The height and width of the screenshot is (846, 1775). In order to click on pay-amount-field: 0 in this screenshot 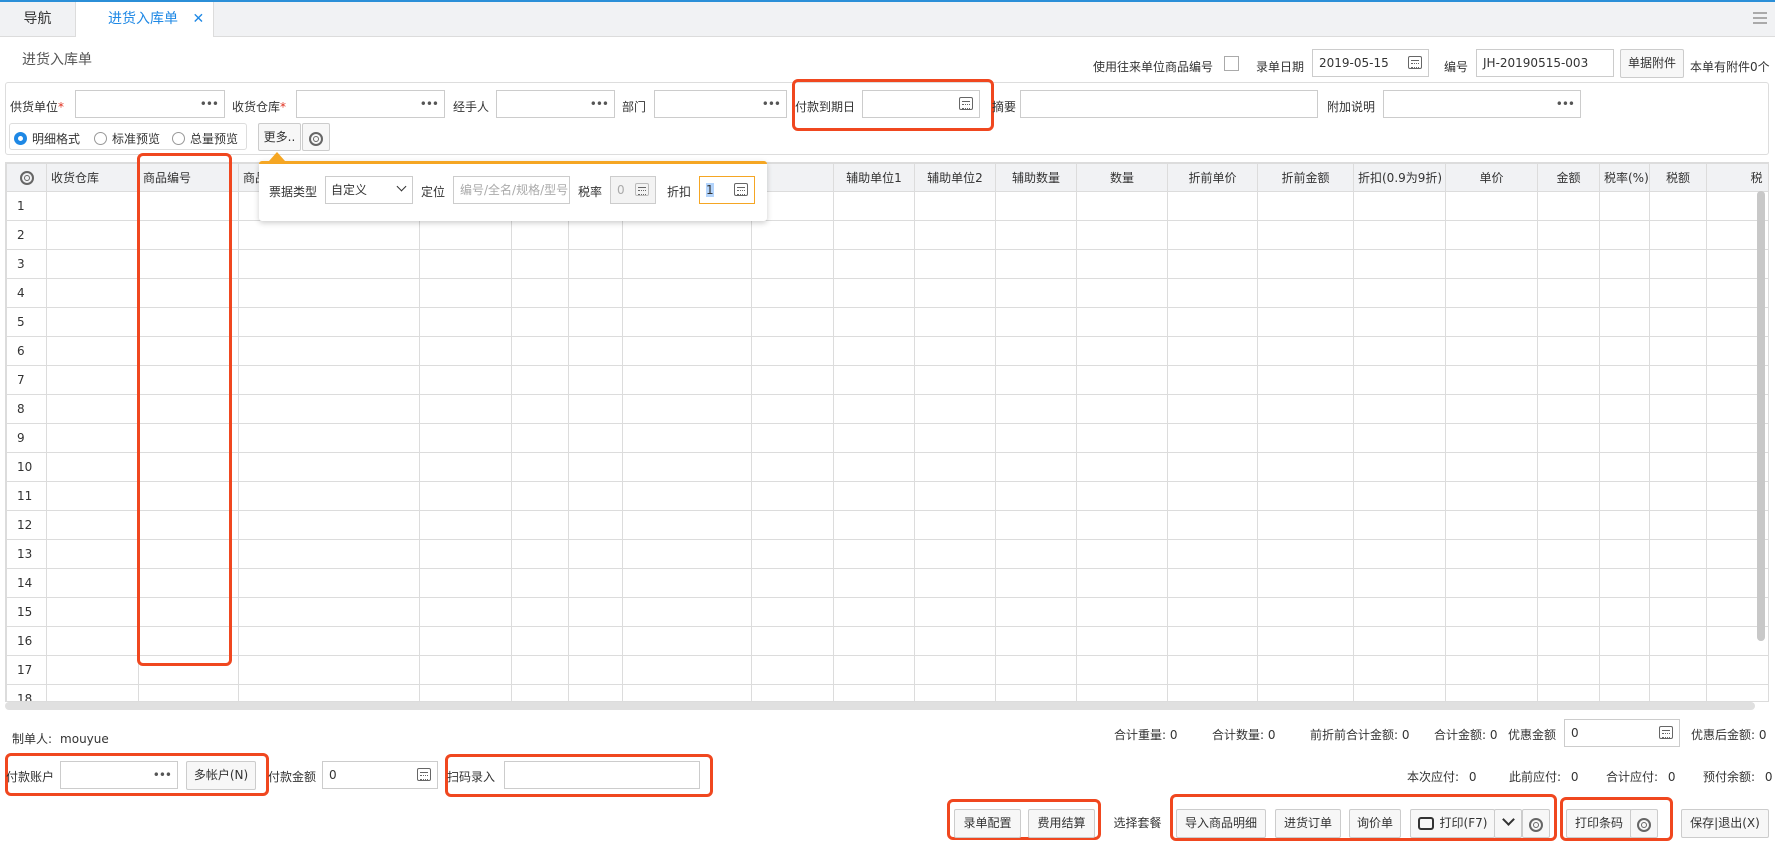, I will do `click(380, 775)`.